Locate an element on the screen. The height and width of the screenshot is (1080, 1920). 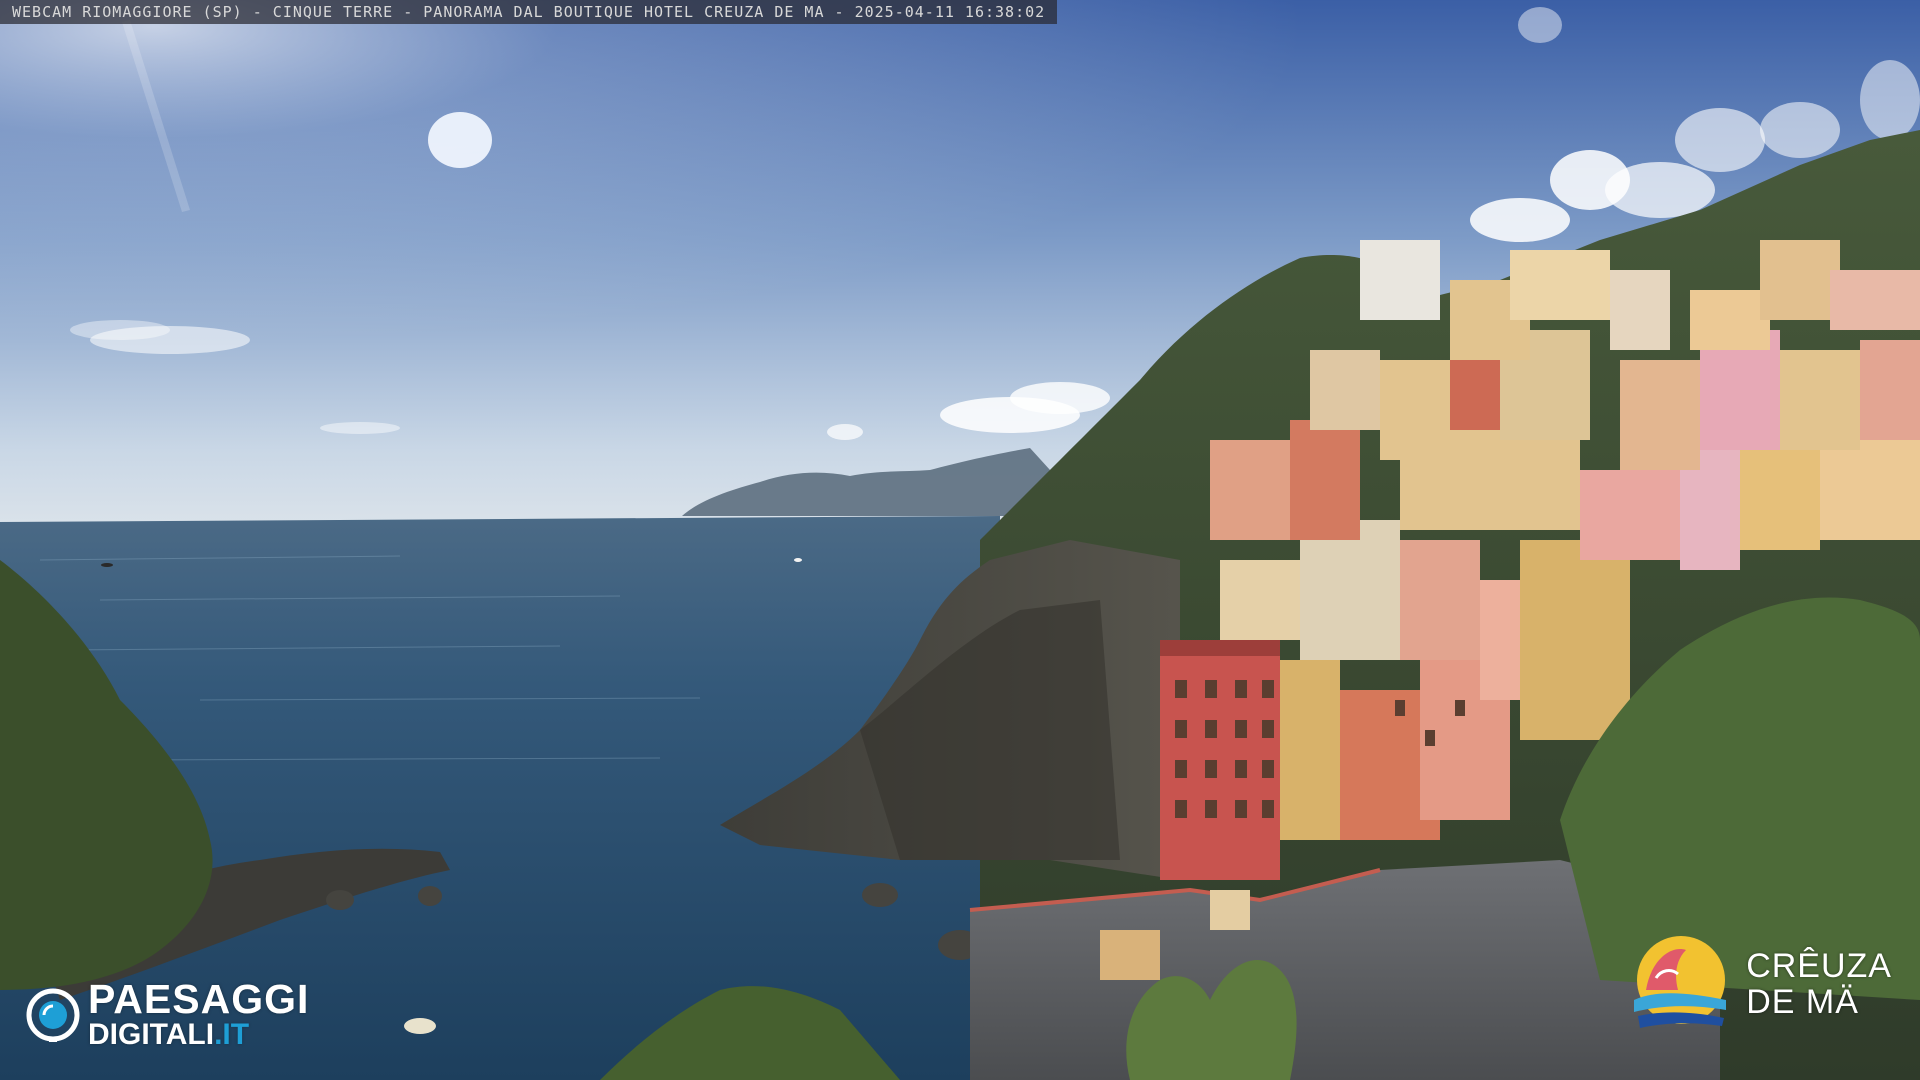
logo-text-domain: .IT is located at coordinates (232, 1034).